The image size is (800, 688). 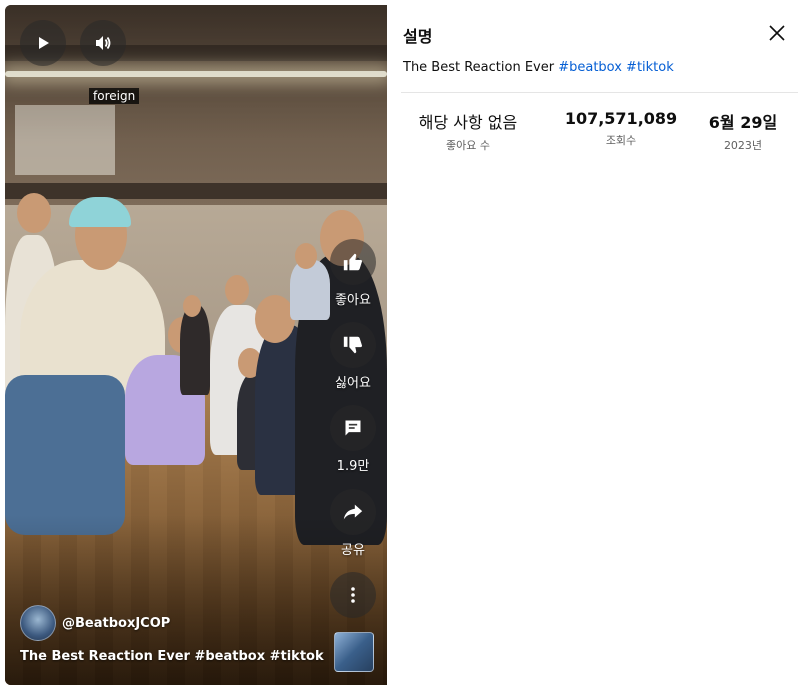 I want to click on play-button, so click(x=43, y=43).